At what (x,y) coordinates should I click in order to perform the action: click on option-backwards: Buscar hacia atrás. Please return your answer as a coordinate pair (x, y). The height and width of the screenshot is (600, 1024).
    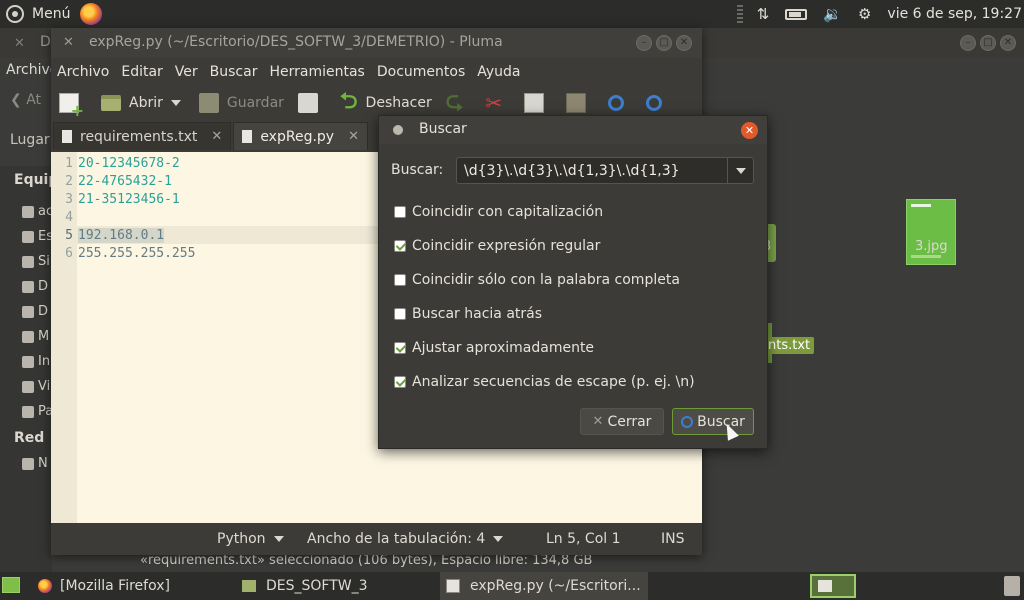
    Looking at the image, I should click on (468, 314).